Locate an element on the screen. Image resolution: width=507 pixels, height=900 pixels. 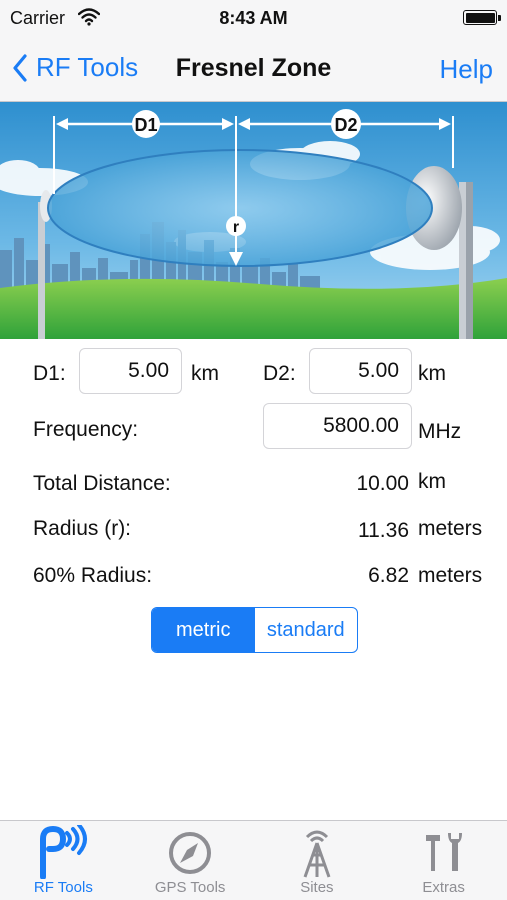
tab-rf-tools: RF Tools is located at coordinates (63, 860).